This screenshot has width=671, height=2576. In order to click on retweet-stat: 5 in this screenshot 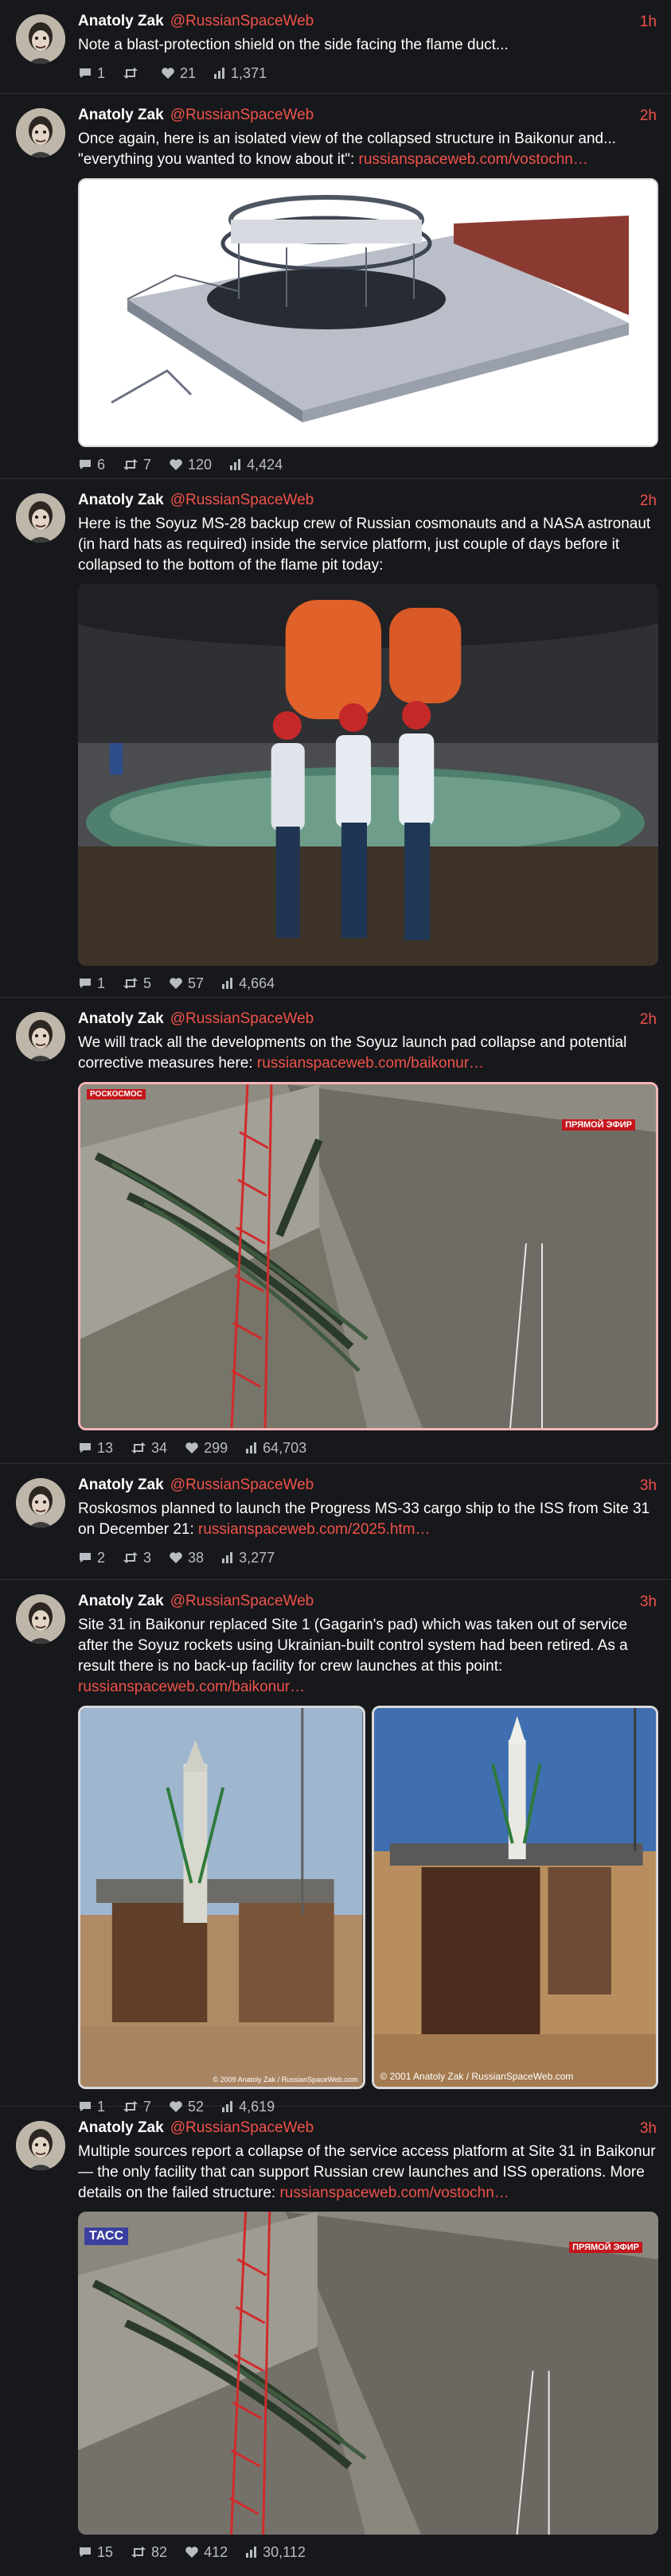, I will do `click(137, 984)`.